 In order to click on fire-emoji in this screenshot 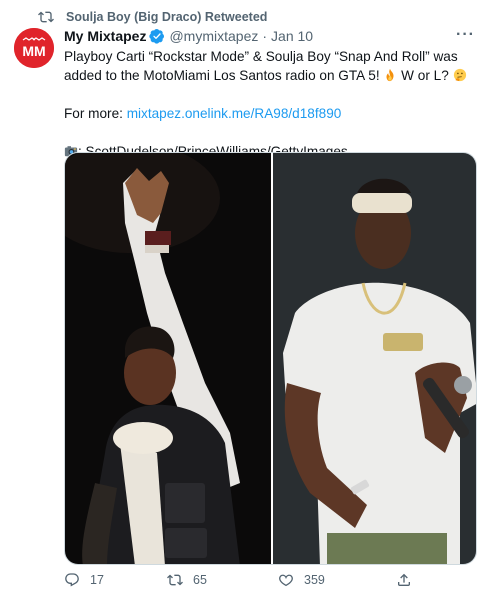, I will do `click(390, 75)`.